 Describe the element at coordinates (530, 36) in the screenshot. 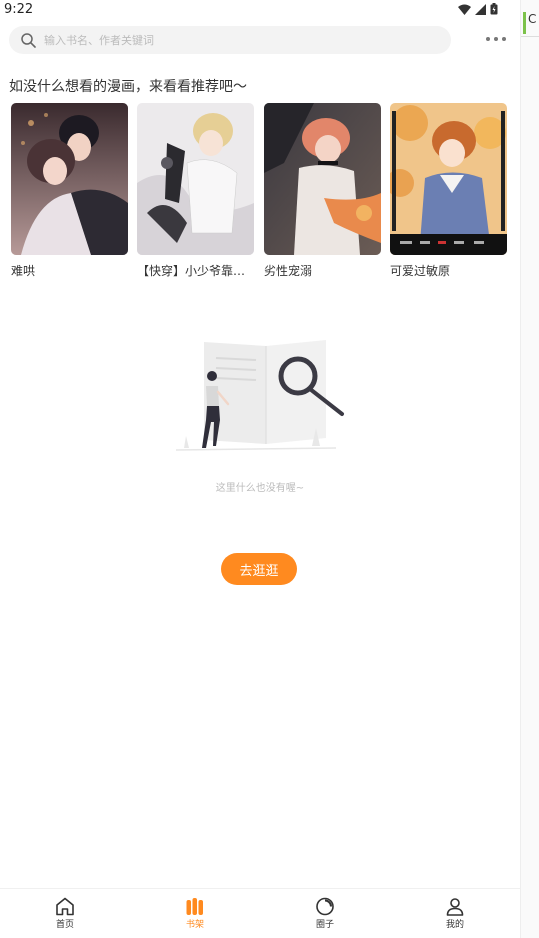

I see `side-panel-divider` at that location.